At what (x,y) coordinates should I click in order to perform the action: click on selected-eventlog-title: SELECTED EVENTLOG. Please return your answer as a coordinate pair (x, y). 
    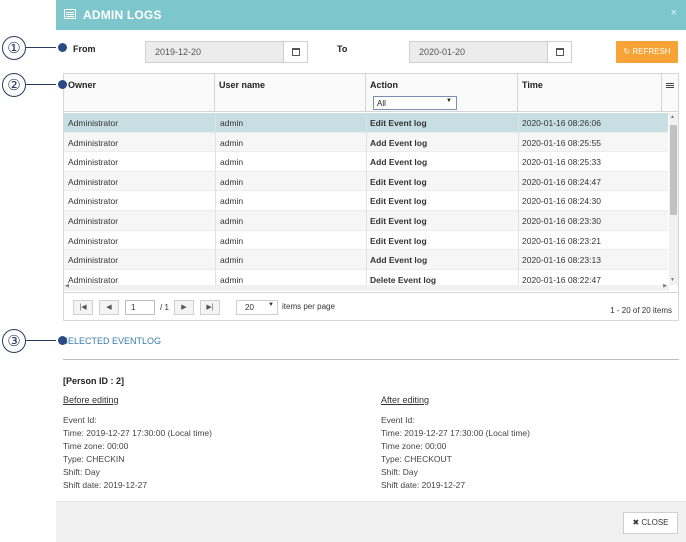
    Looking at the image, I should click on (112, 341).